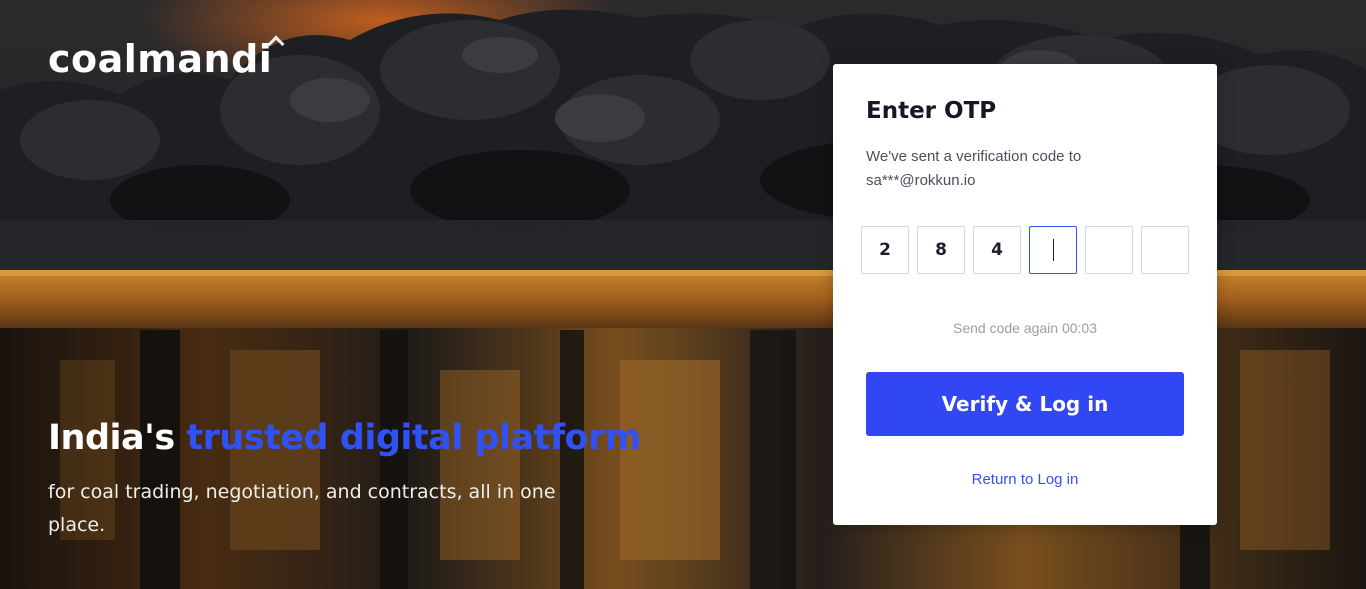 The width and height of the screenshot is (1366, 589). I want to click on otp-digit-2: 8, so click(941, 250).